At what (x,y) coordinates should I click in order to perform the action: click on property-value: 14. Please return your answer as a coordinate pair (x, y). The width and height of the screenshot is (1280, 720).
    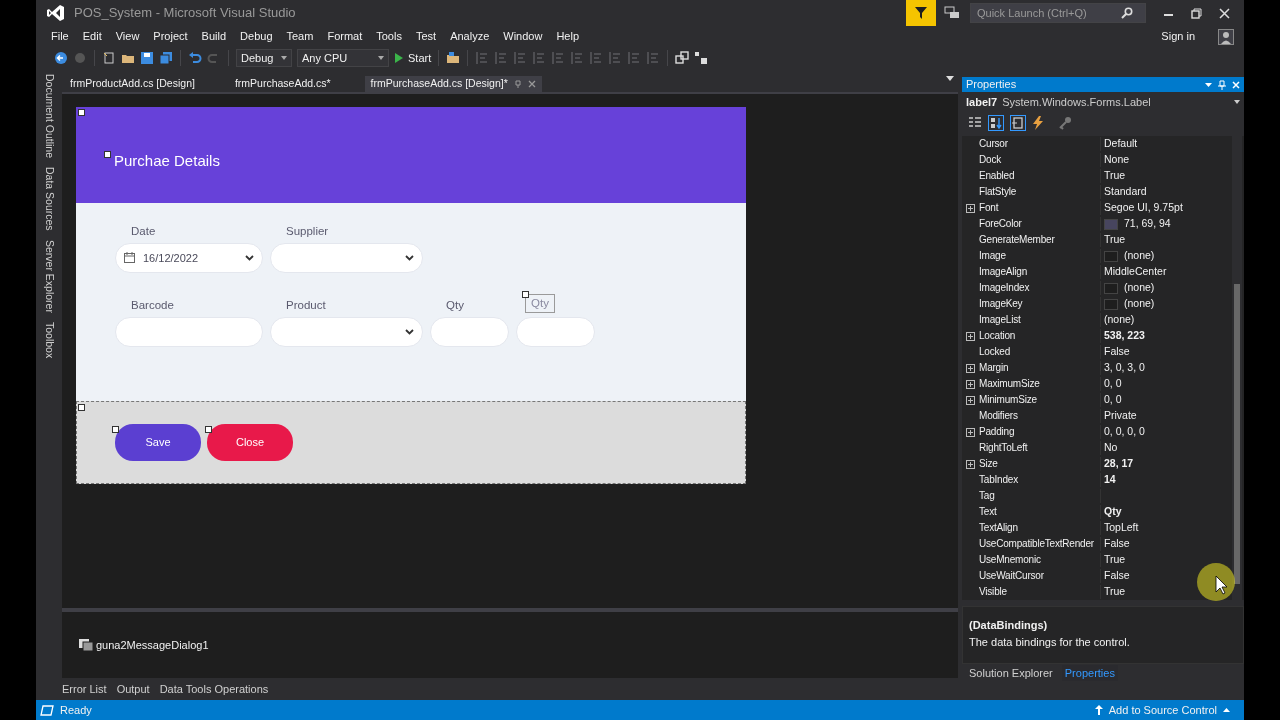
    Looking at the image, I should click on (1110, 480).